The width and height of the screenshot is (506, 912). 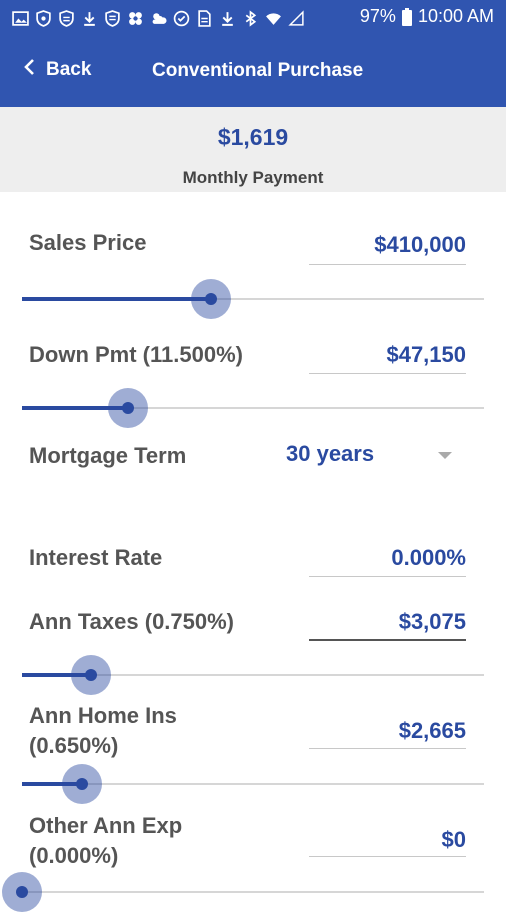 What do you see at coordinates (406, 16) in the screenshot?
I see `battery-icon` at bounding box center [406, 16].